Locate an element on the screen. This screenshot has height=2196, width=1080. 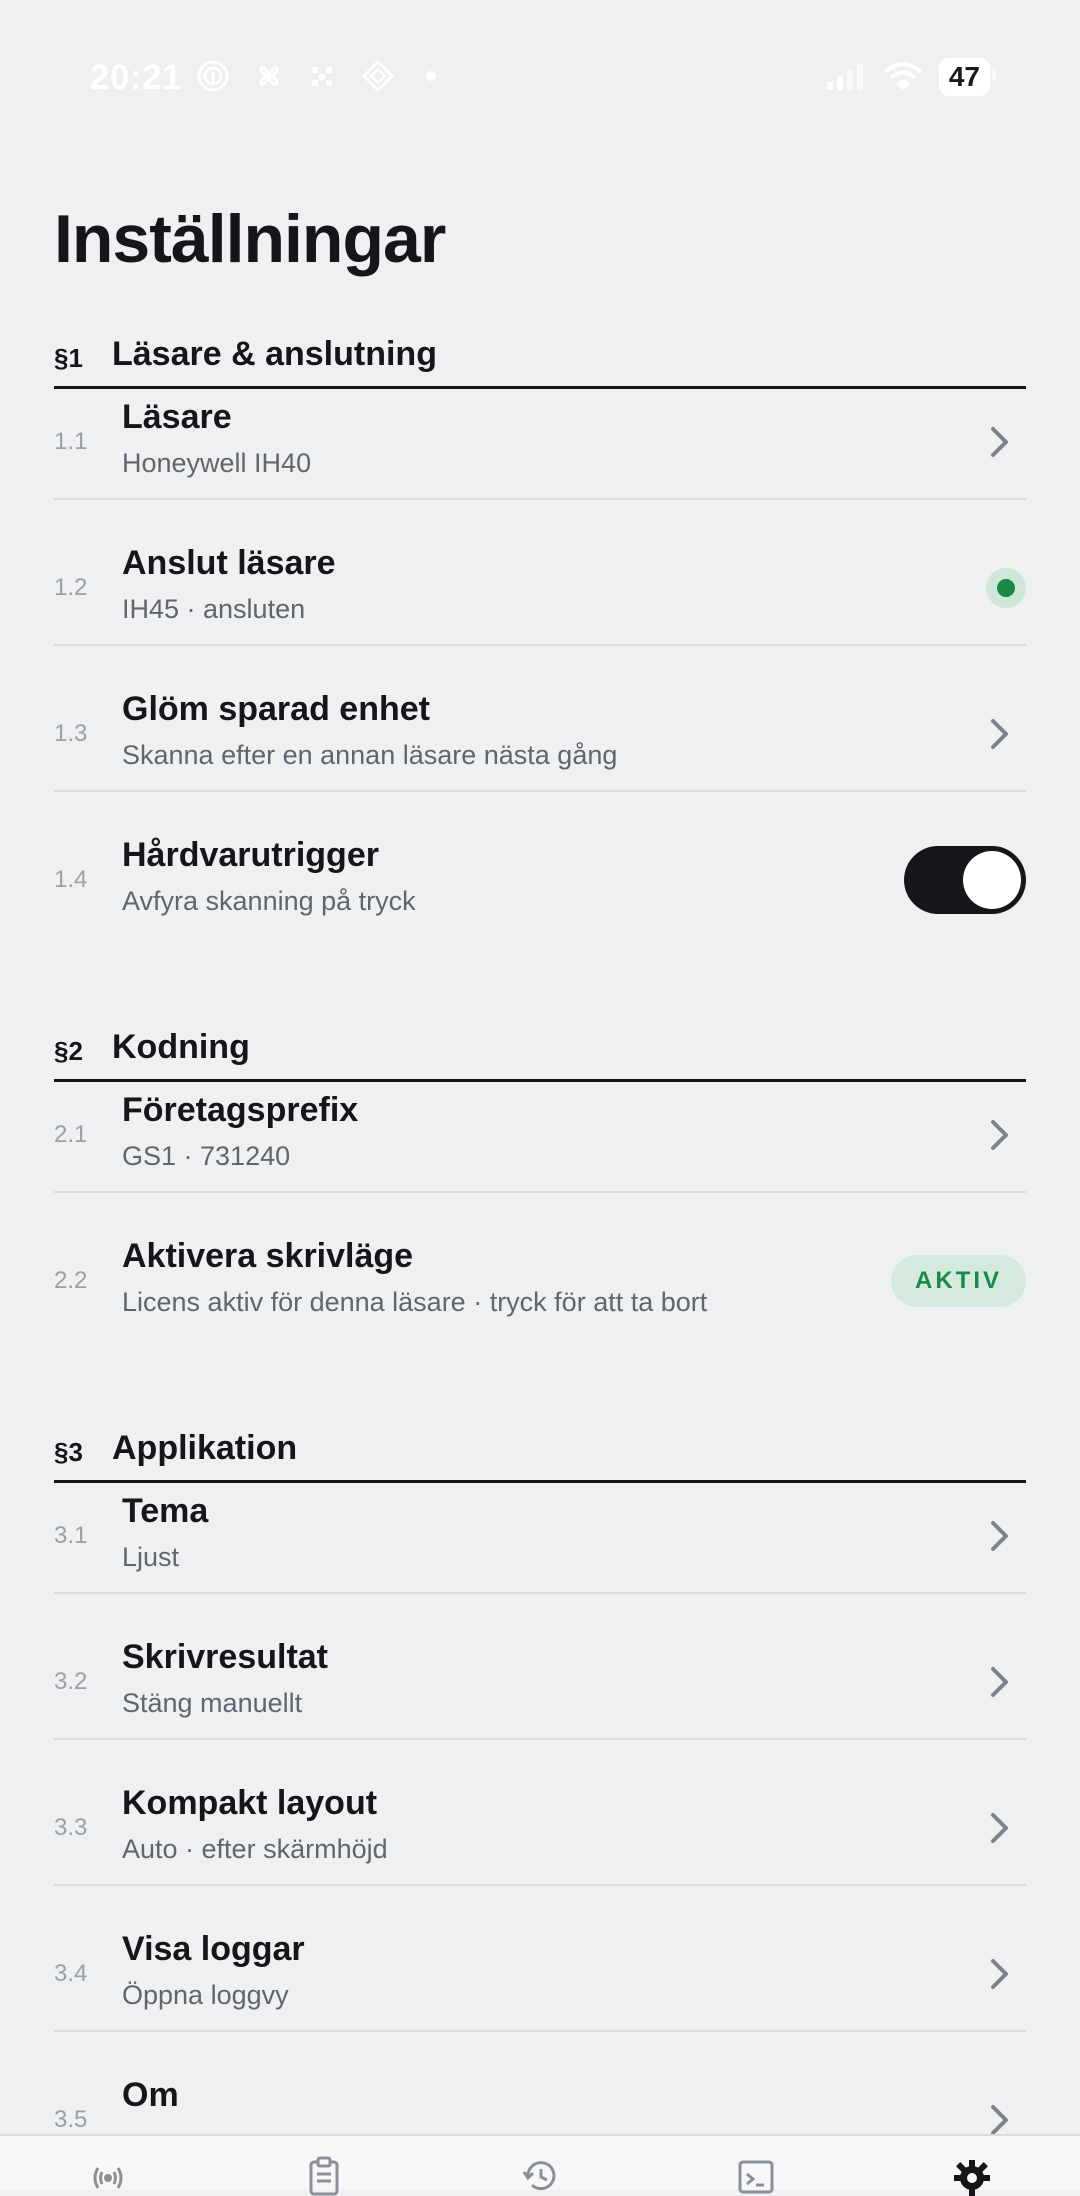
row-label: Tema is located at coordinates (165, 1511).